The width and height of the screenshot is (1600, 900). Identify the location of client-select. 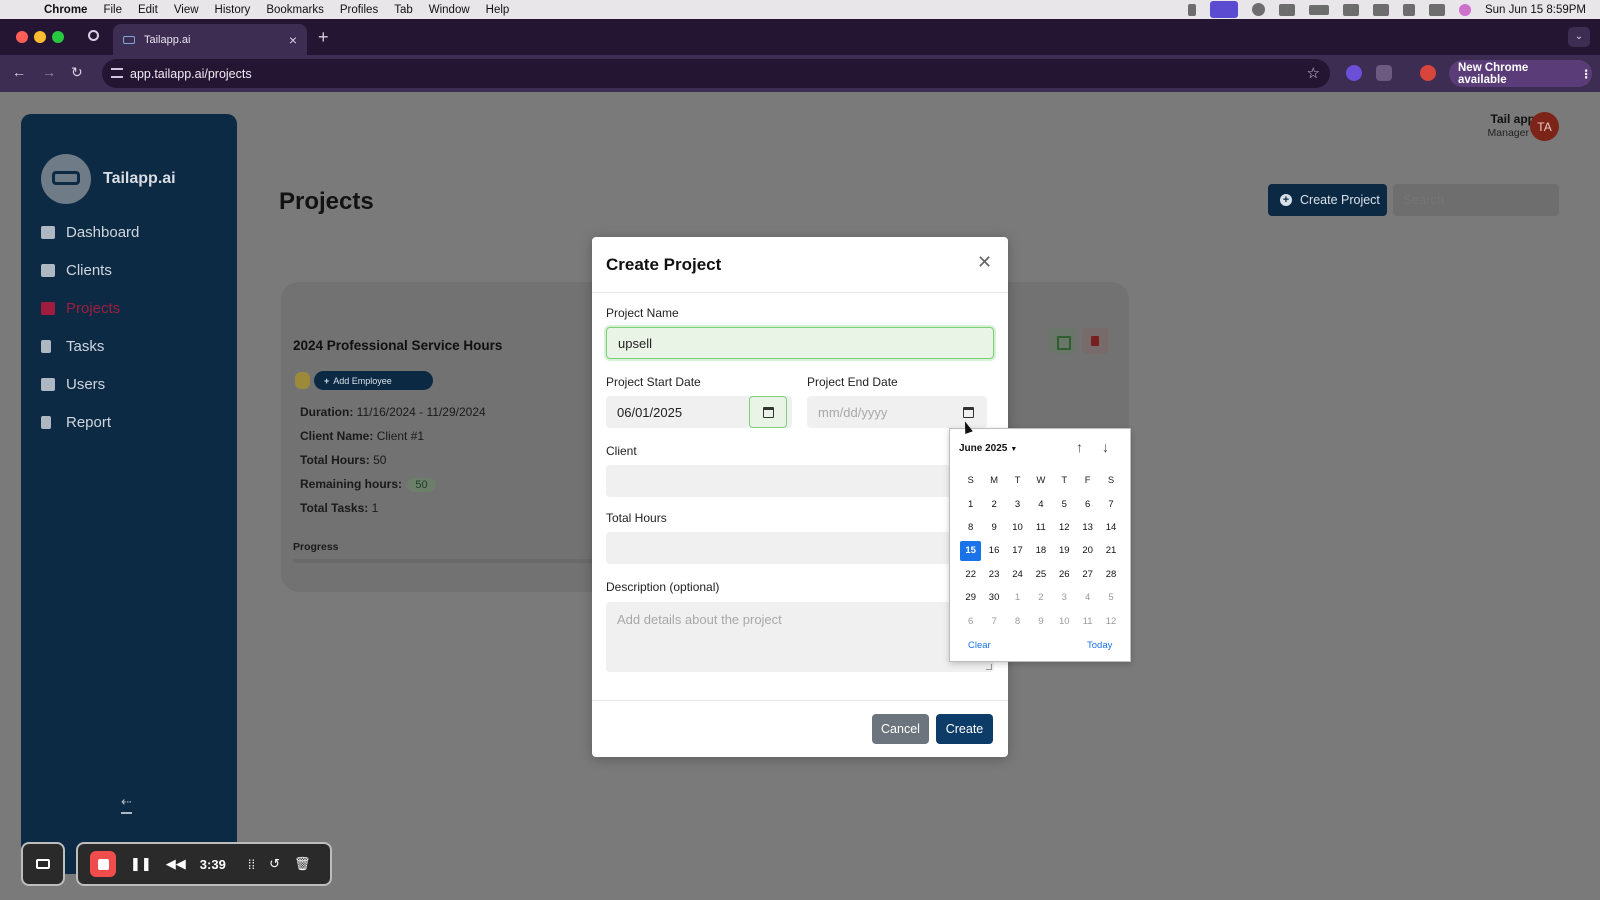
(800, 481).